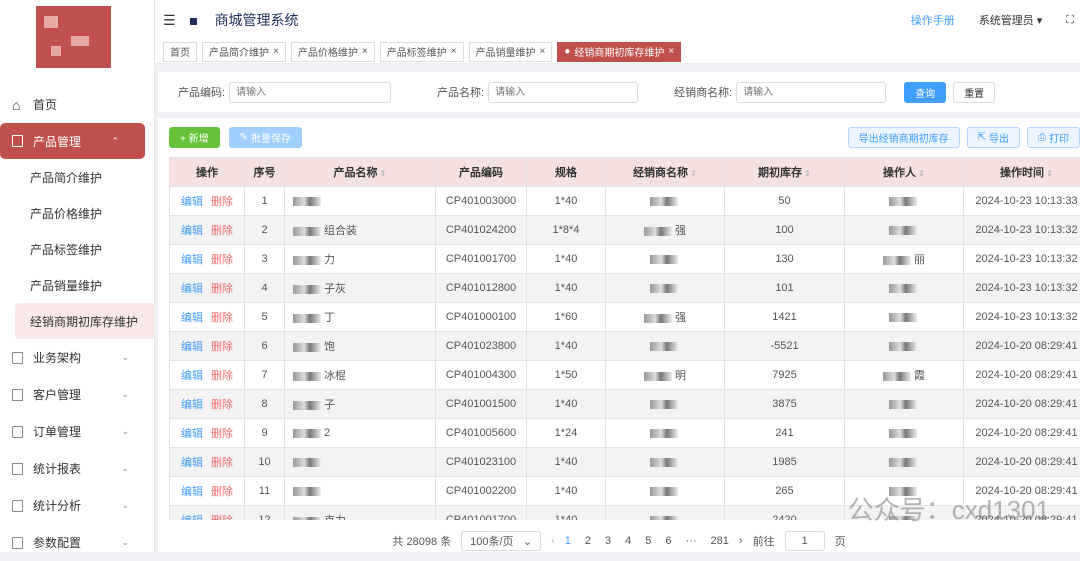 The image size is (1080, 561). I want to click on batch-save-button: ✎批量保存, so click(265, 137).